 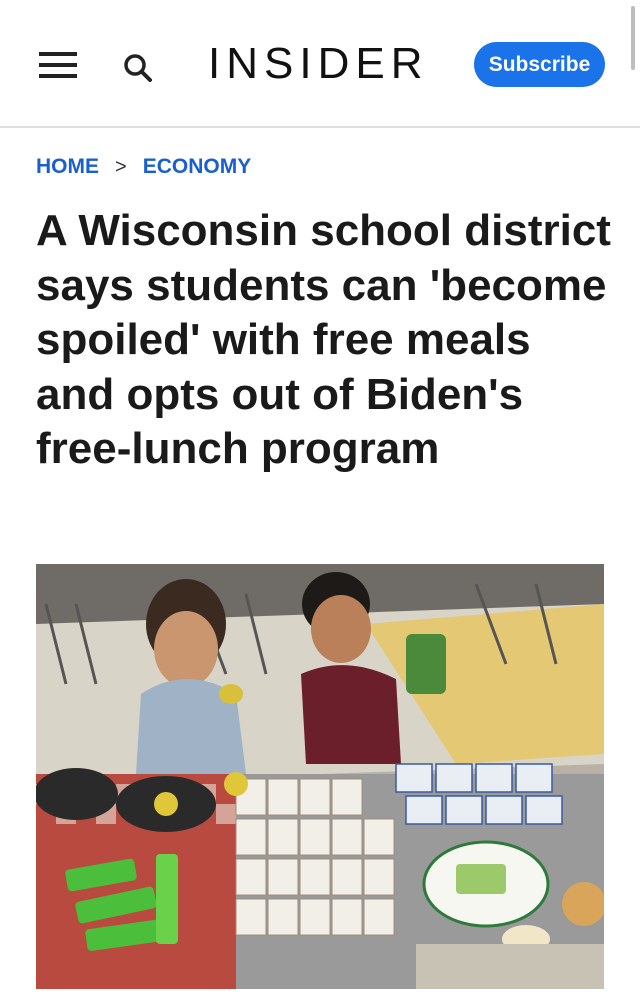 I want to click on breadcrumb-economy-link: ECONOMY, so click(x=197, y=167).